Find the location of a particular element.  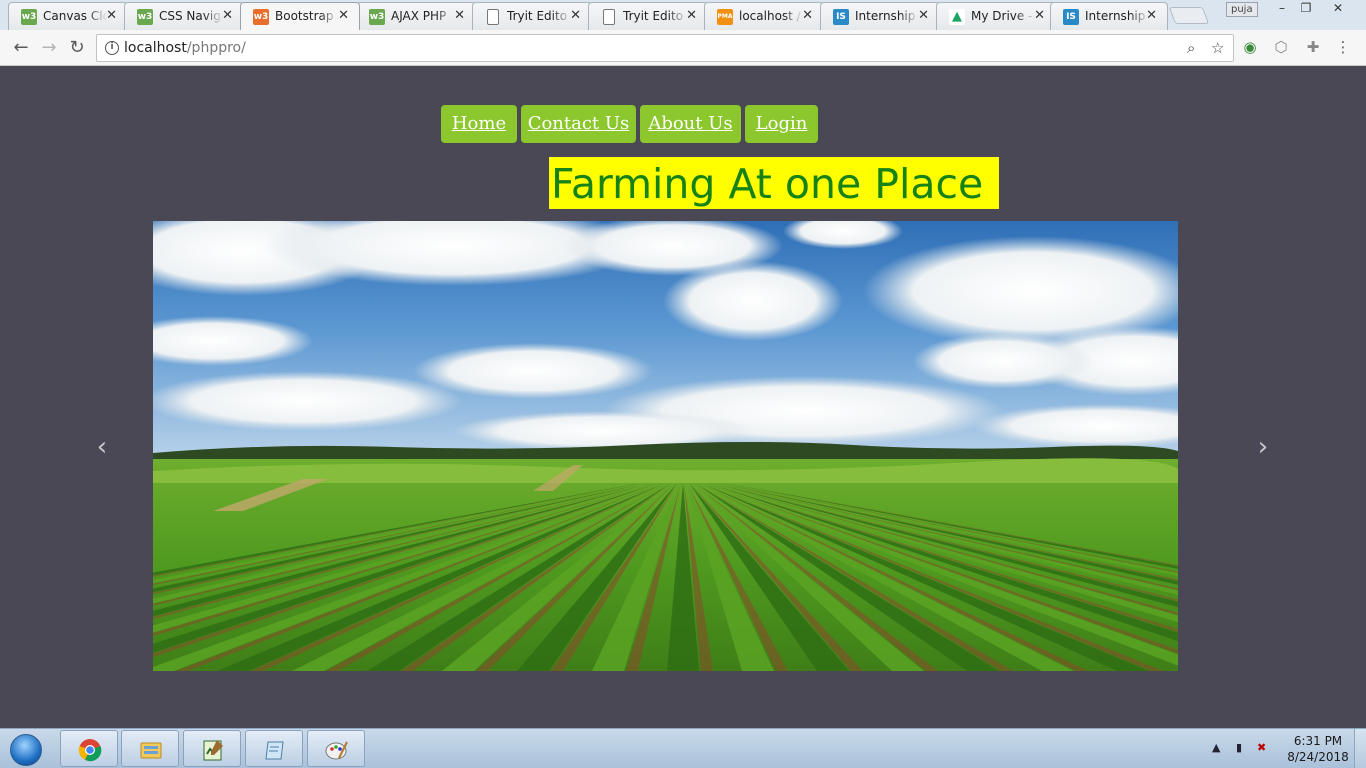

windows-logo-icon is located at coordinates (26, 750).